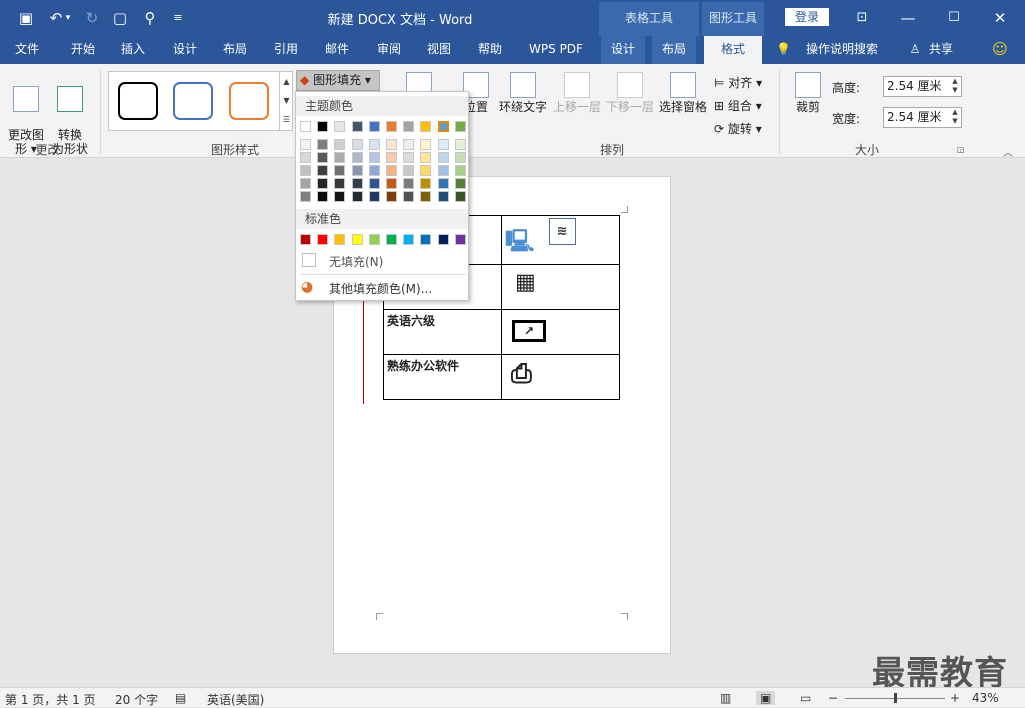 This screenshot has width=1025, height=708. What do you see at coordinates (808, 93) in the screenshot?
I see `crop-button: 裁剪` at bounding box center [808, 93].